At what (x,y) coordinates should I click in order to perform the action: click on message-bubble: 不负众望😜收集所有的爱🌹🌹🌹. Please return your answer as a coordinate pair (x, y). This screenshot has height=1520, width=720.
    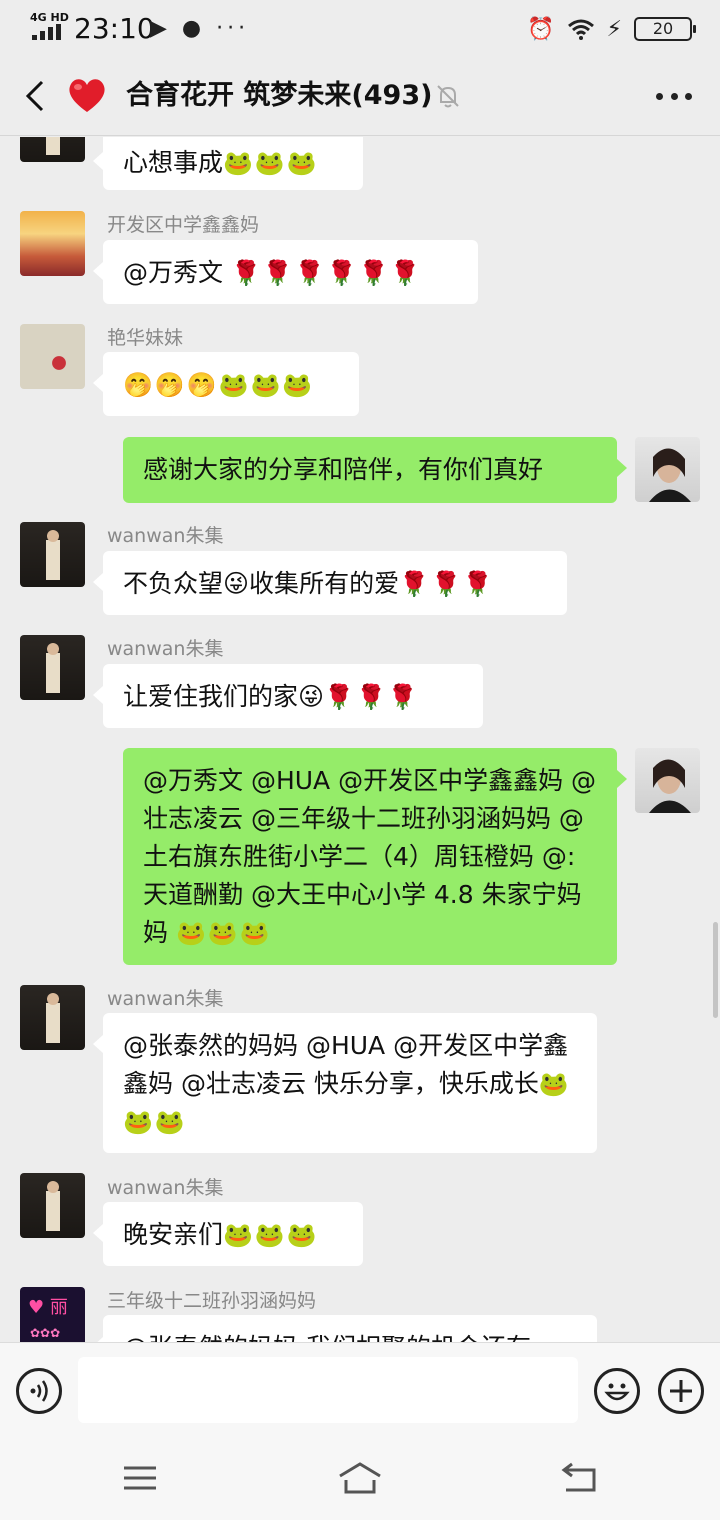
    Looking at the image, I should click on (330, 583).